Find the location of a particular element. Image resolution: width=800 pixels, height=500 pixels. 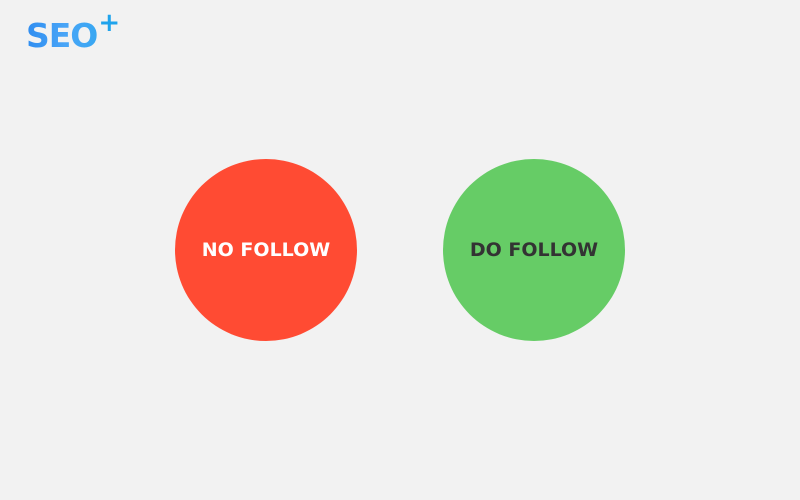

no-follow-circle: NO FOLLOW is located at coordinates (266, 250).